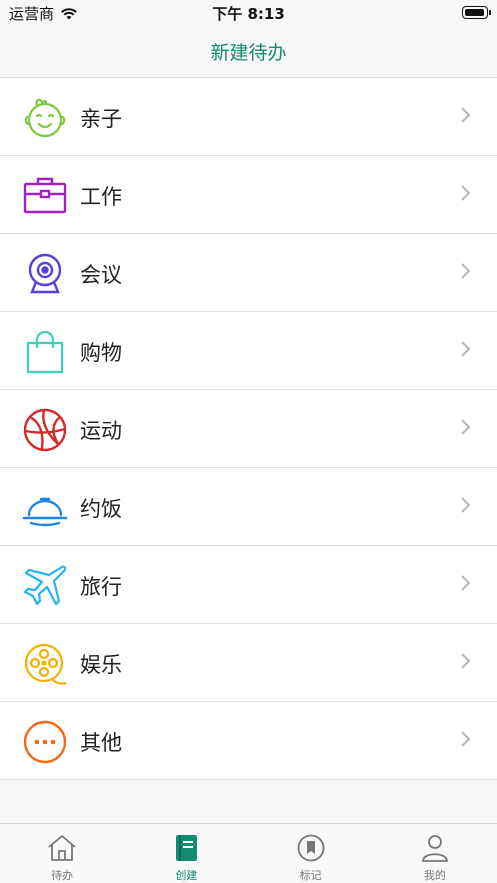 The image size is (497, 883). I want to click on page-title: 新建待办, so click(248, 53).